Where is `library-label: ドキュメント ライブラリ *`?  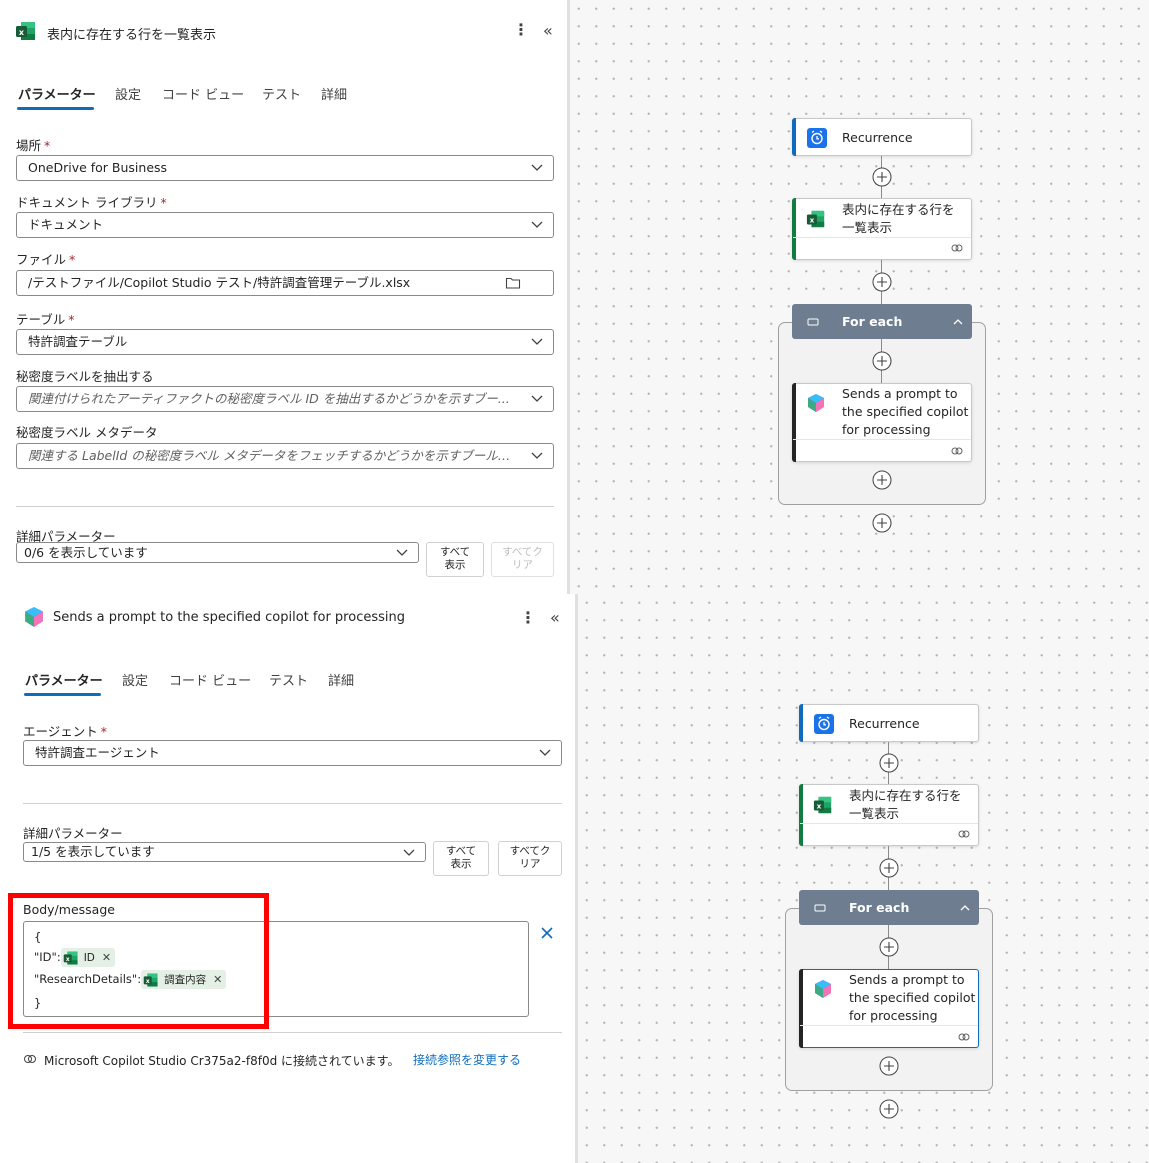 library-label: ドキュメント ライブラリ * is located at coordinates (91, 202).